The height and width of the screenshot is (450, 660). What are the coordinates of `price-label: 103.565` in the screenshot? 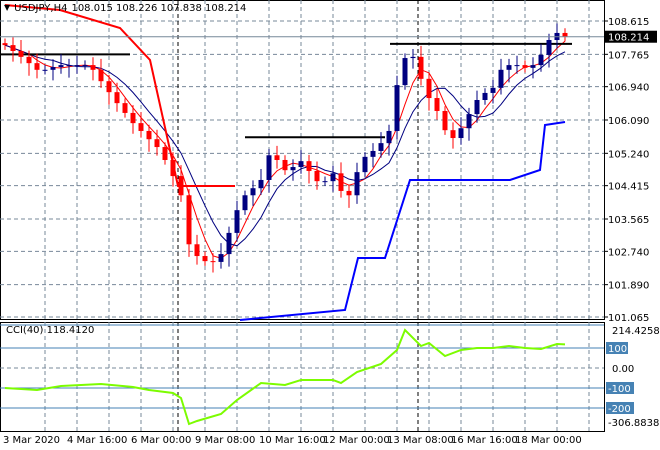 It's located at (628, 220).